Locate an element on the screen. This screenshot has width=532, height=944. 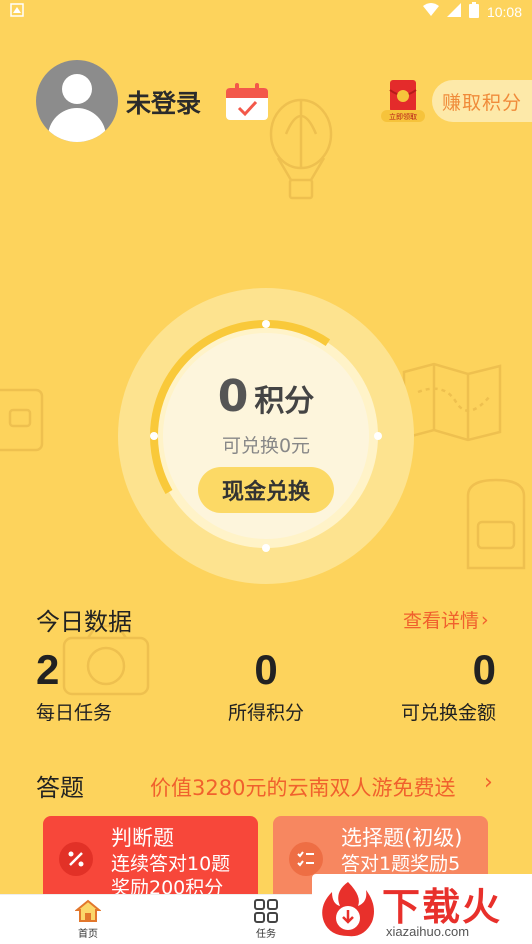
battery-icon is located at coordinates (473, 12).